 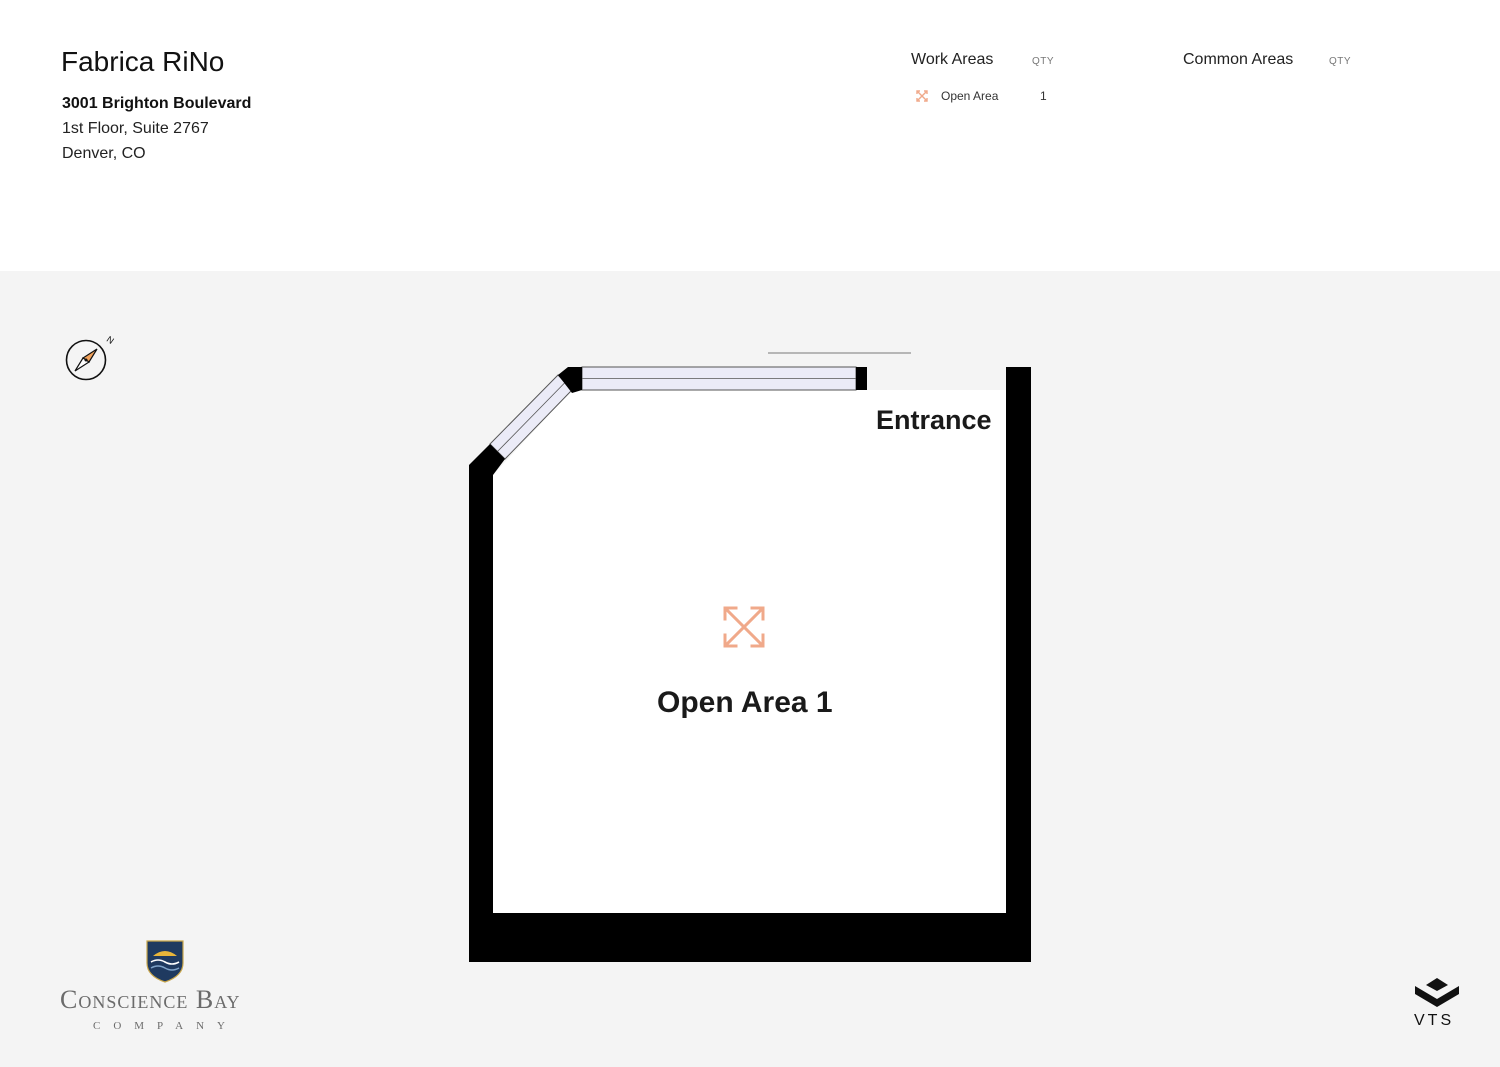 I want to click on conscience-bay-wordmark: Conscience Bay, so click(x=150, y=999).